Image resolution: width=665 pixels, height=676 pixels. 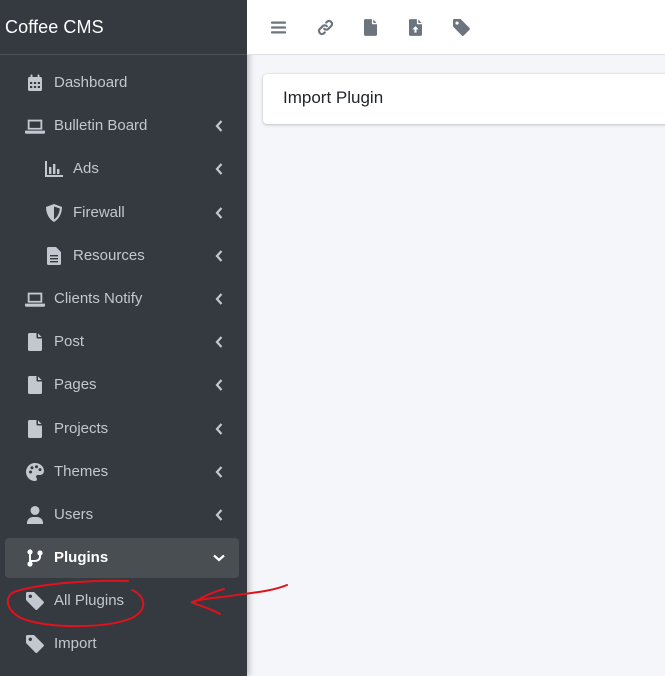 I want to click on sidebar-item-label: Ads, so click(x=86, y=168).